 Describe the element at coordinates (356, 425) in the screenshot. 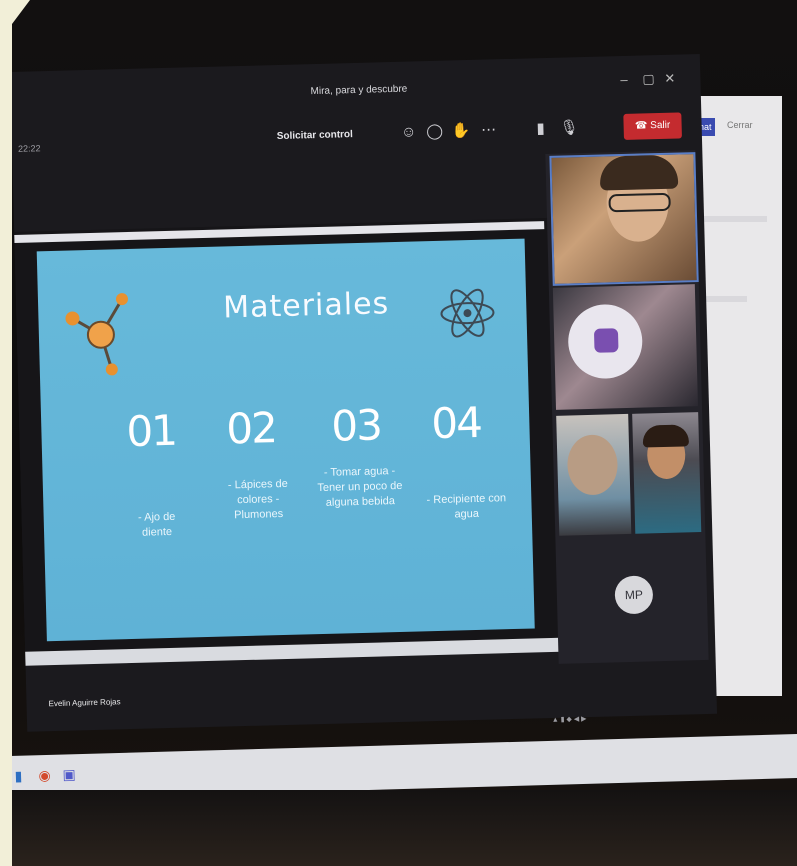

I see `item-number: 03` at that location.